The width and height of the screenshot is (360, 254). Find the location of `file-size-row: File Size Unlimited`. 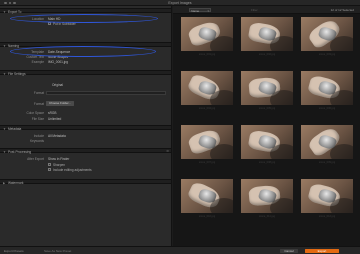

file-size-row: File Size Unlimited is located at coordinates (85, 118).